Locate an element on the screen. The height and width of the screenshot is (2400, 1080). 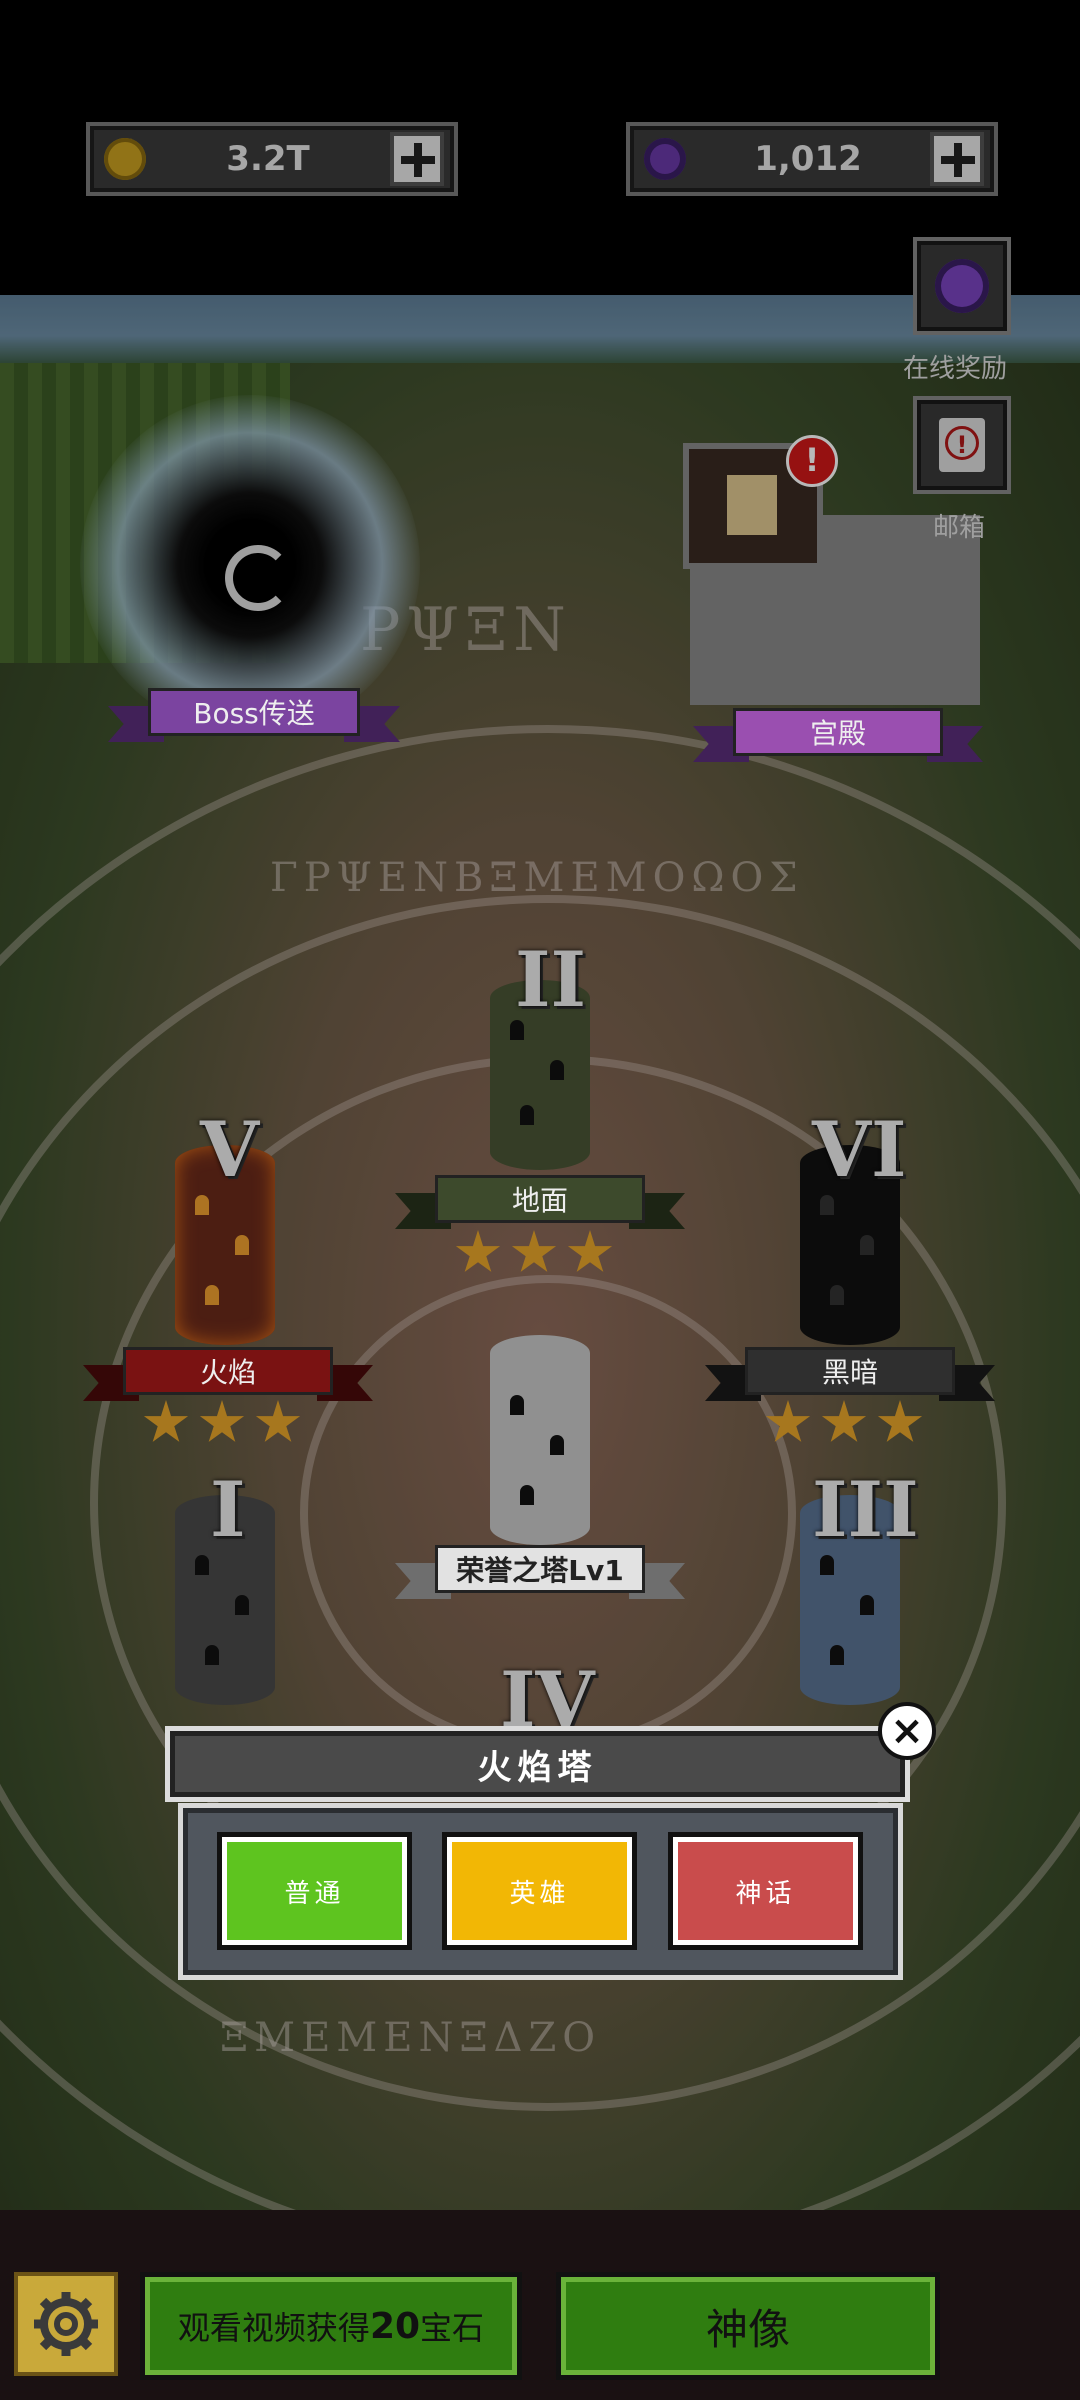
honor-tower-banner: 荣誉之塔Lv1 is located at coordinates (540, 1572).